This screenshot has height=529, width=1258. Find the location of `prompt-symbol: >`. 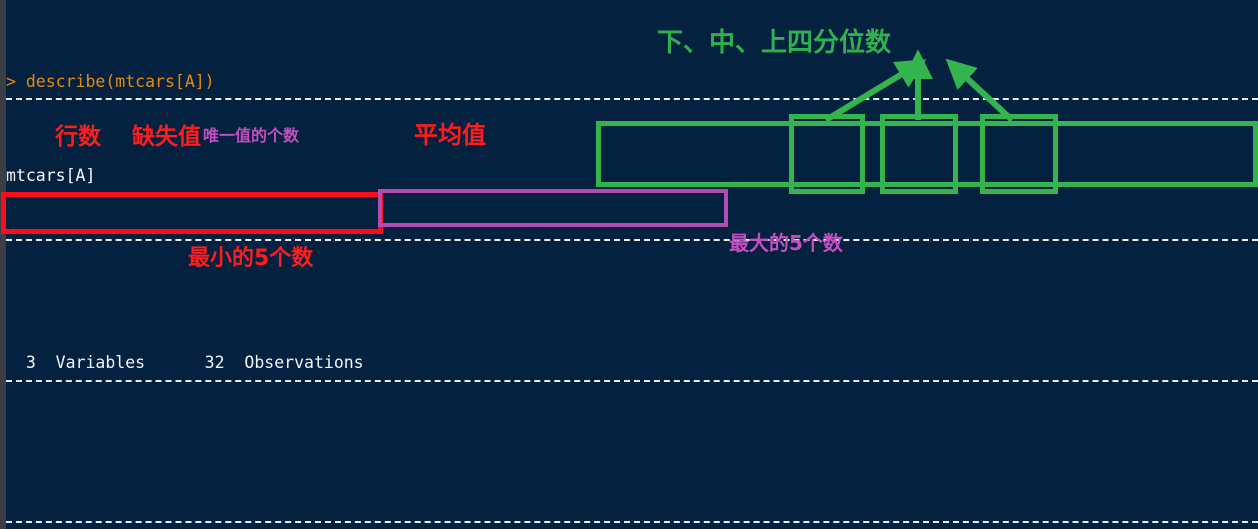

prompt-symbol: > is located at coordinates (11, 82).